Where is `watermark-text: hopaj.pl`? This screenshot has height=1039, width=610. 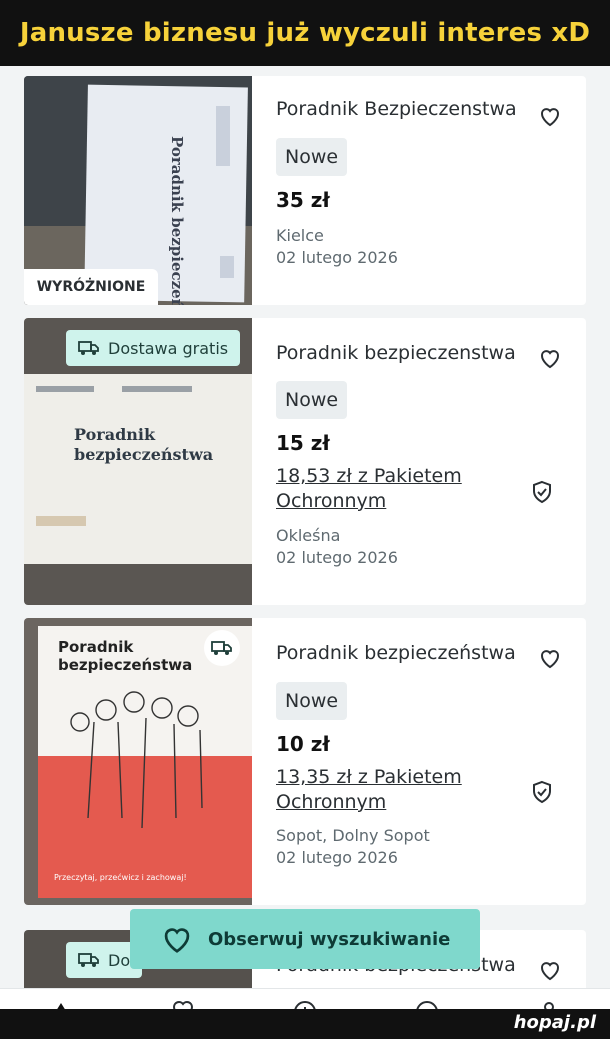 watermark-text: hopaj.pl is located at coordinates (554, 1022).